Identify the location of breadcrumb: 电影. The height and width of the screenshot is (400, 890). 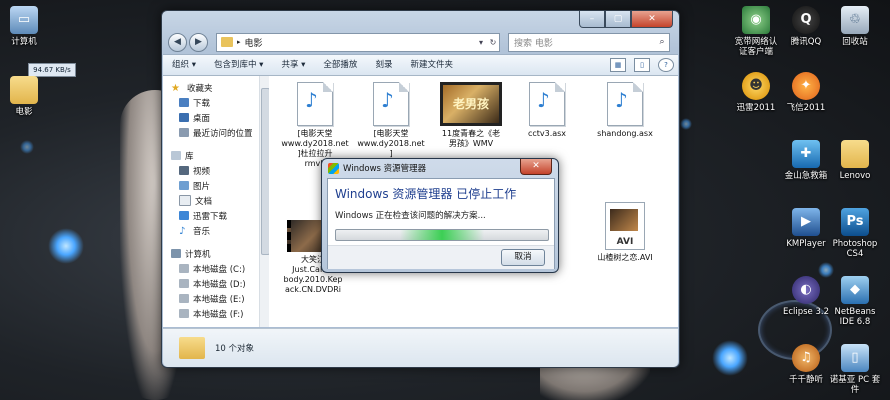
(360, 42).